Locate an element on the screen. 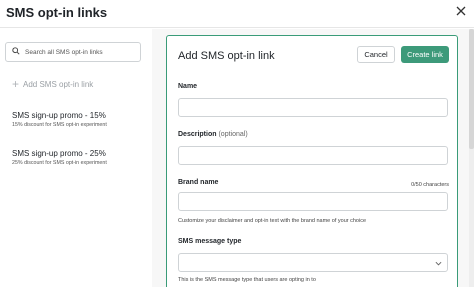  list-item-title: SMS sign-up promo - 25% is located at coordinates (59, 153).